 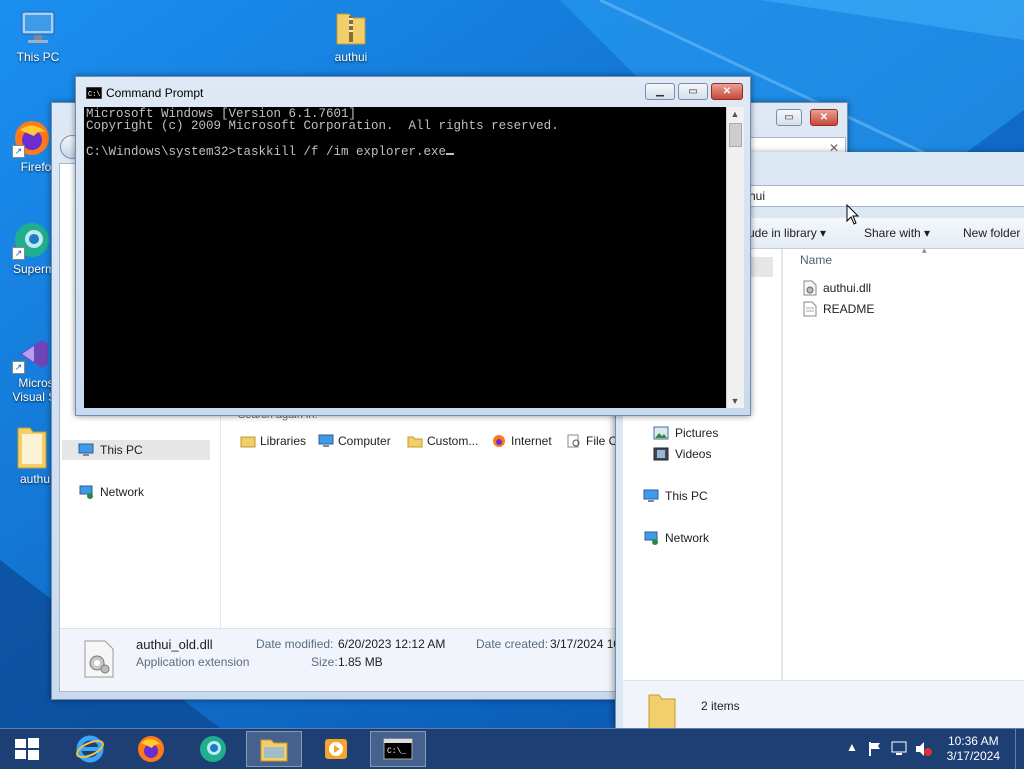 I want to click on file-item: authui.dll, so click(x=837, y=288).